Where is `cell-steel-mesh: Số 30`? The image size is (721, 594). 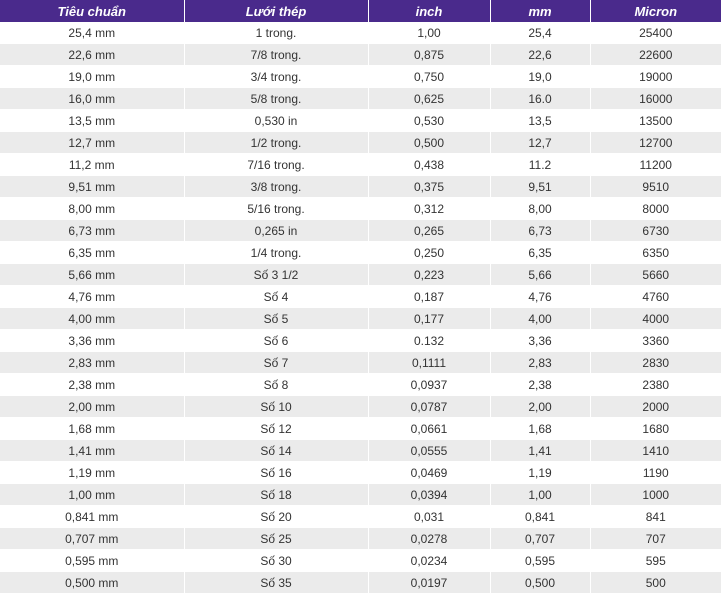
cell-steel-mesh: Số 30 is located at coordinates (276, 560).